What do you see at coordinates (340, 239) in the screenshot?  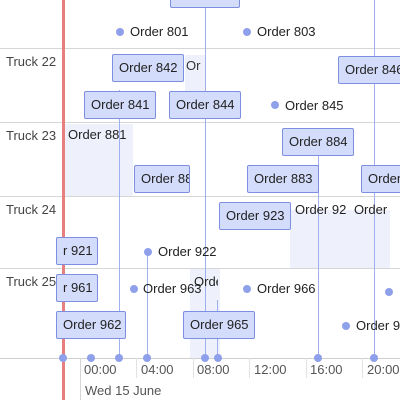 I see `event-shade` at bounding box center [340, 239].